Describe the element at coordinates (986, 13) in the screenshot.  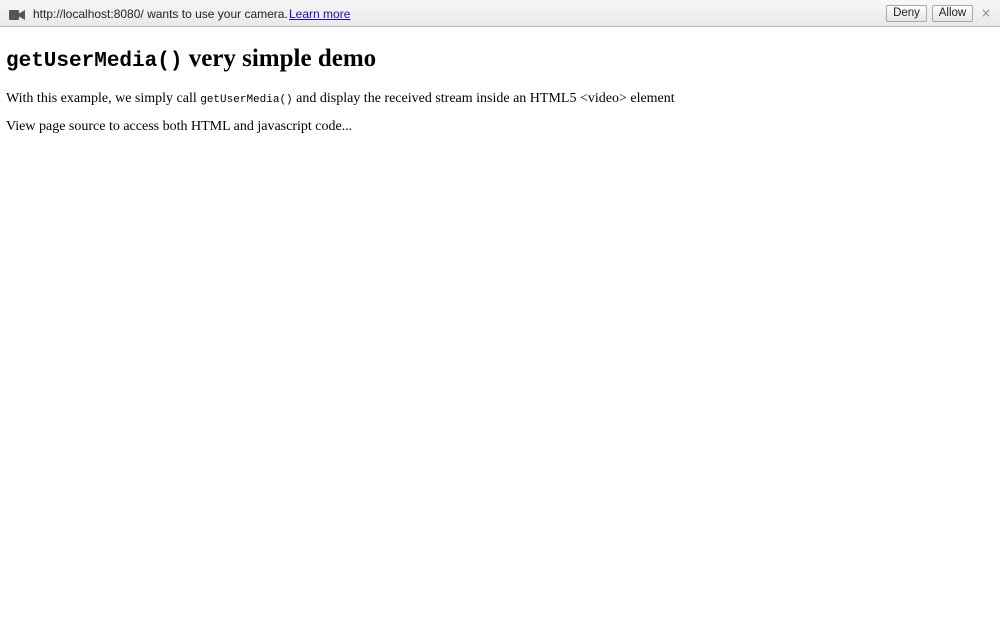
I see `close-icon: ×` at that location.